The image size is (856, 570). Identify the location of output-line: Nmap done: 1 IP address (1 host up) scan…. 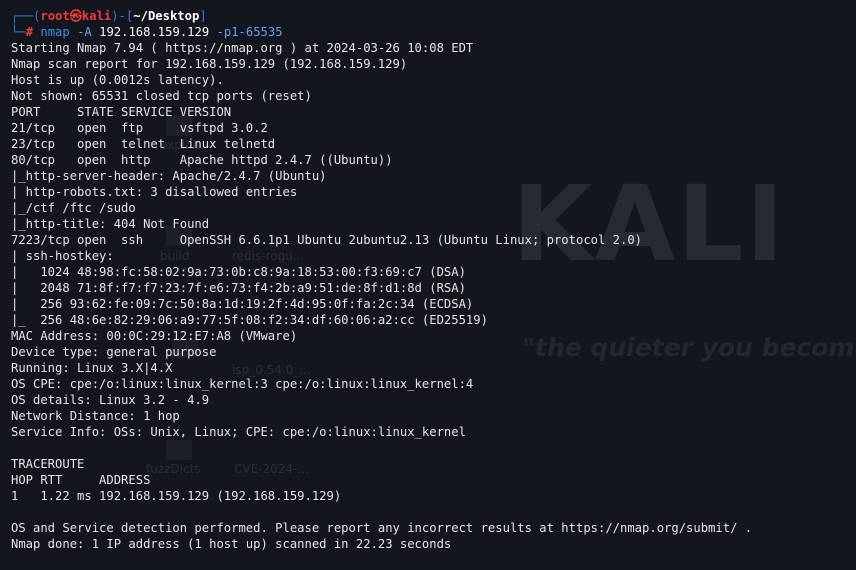
(231, 544).